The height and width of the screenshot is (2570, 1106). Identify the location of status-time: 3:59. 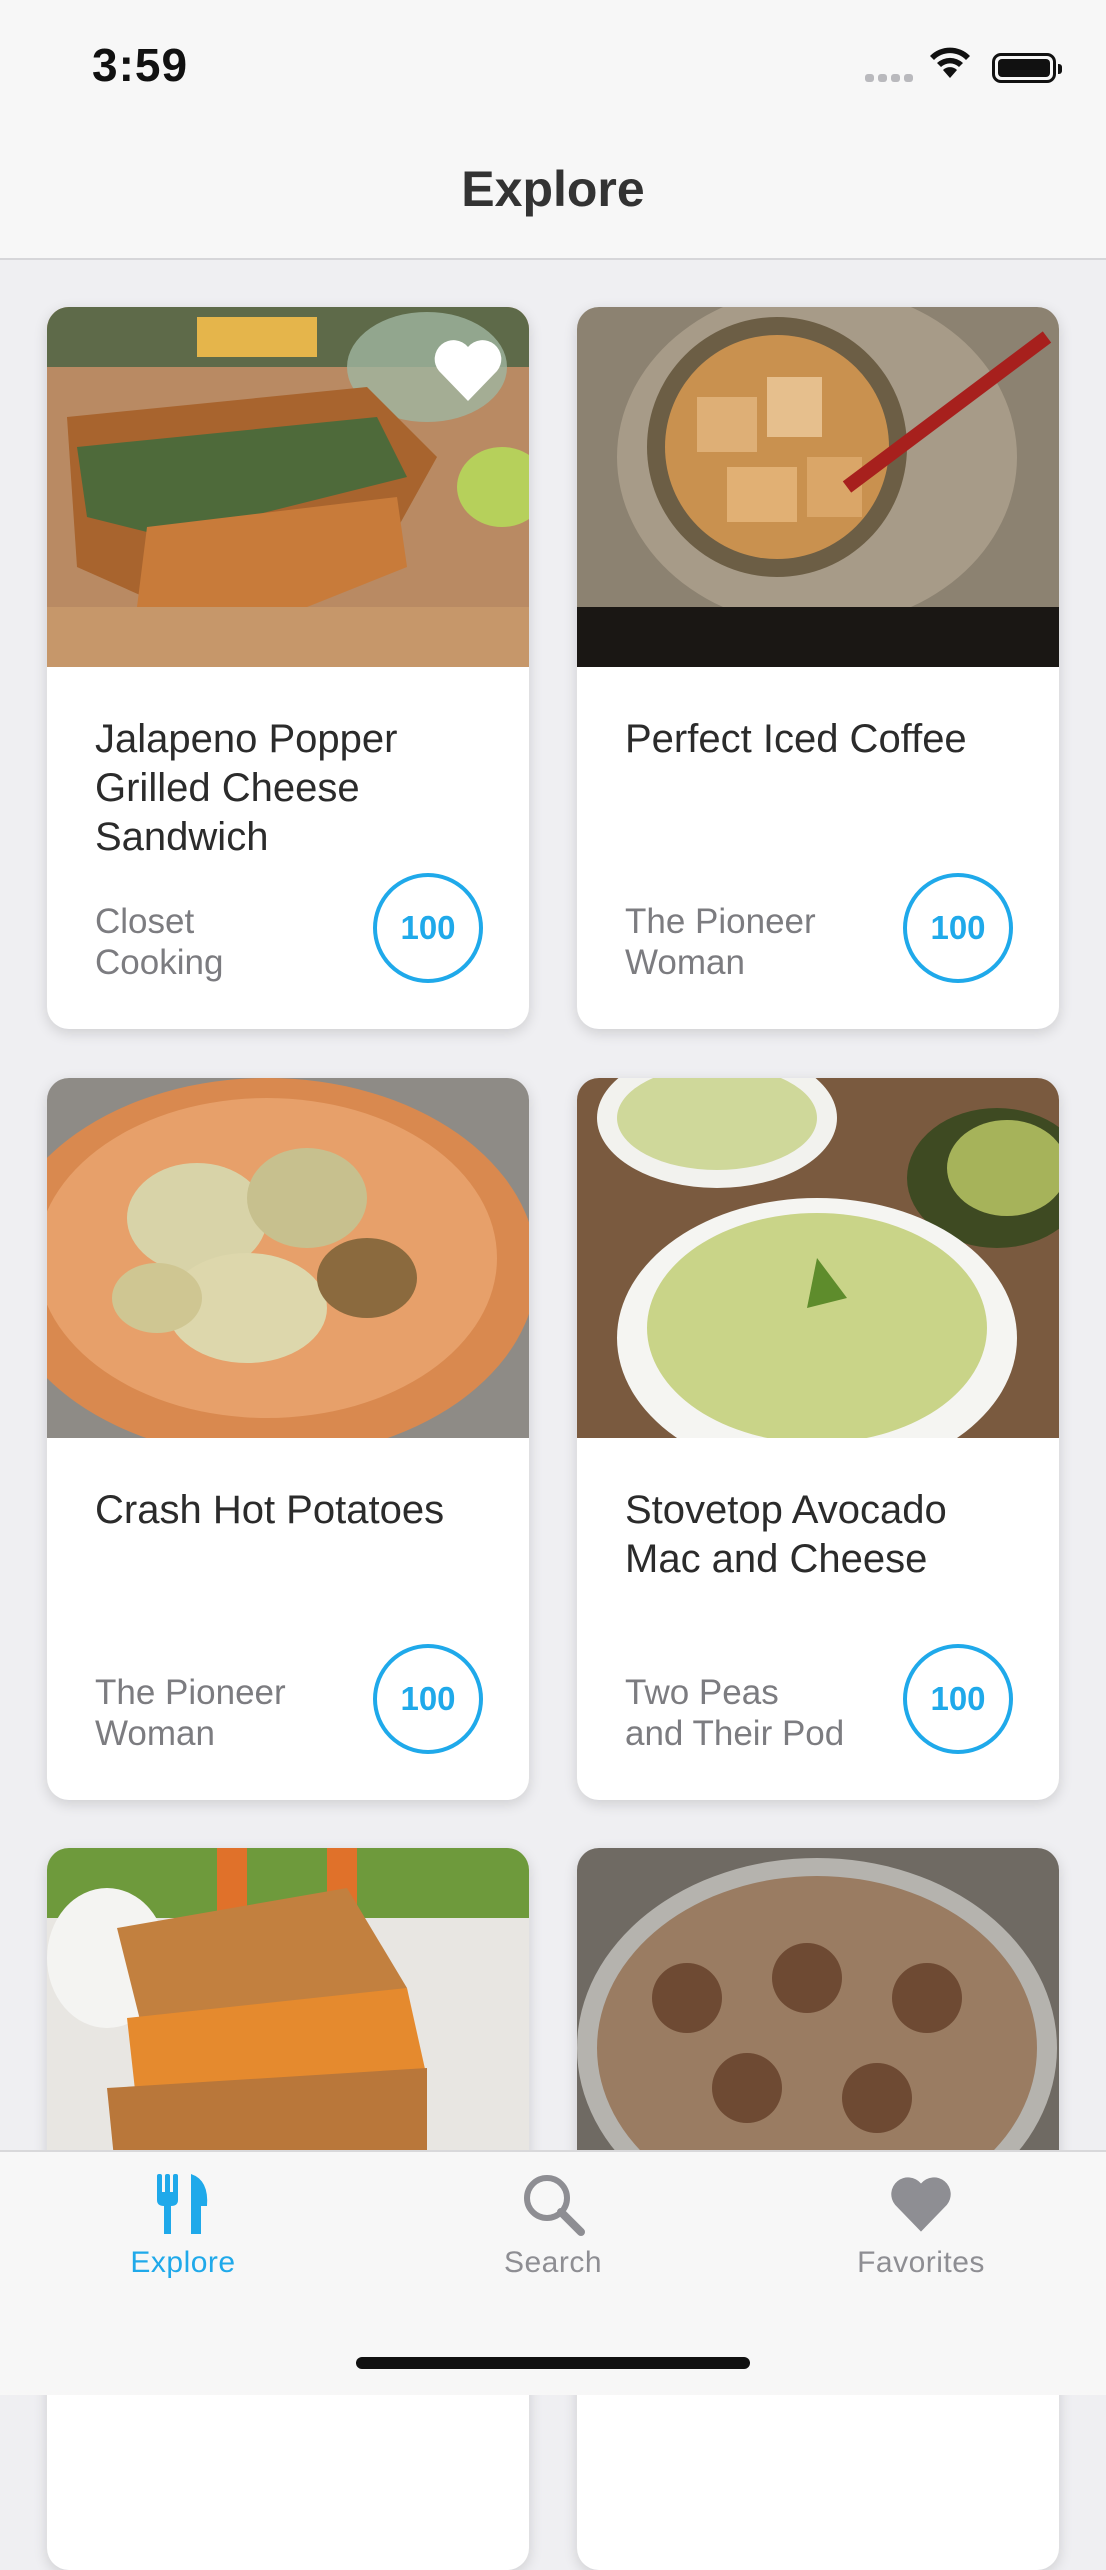
(140, 65).